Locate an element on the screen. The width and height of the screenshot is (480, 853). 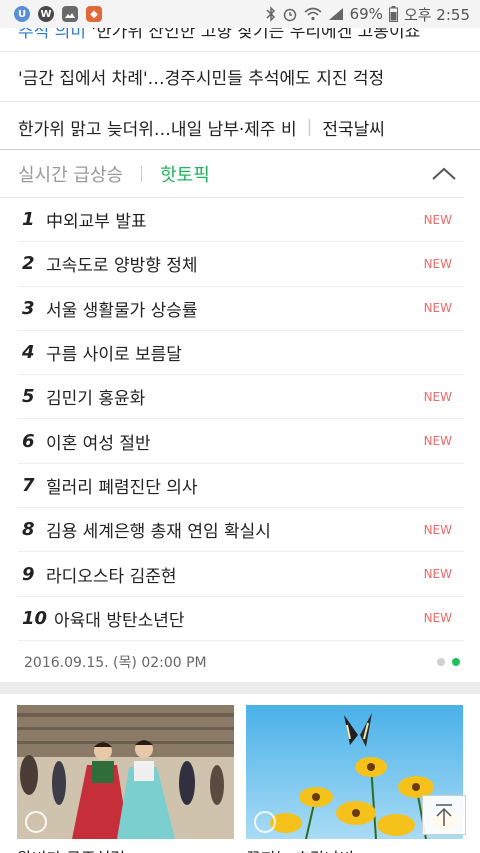
w-app-icon: W is located at coordinates (46, 14).